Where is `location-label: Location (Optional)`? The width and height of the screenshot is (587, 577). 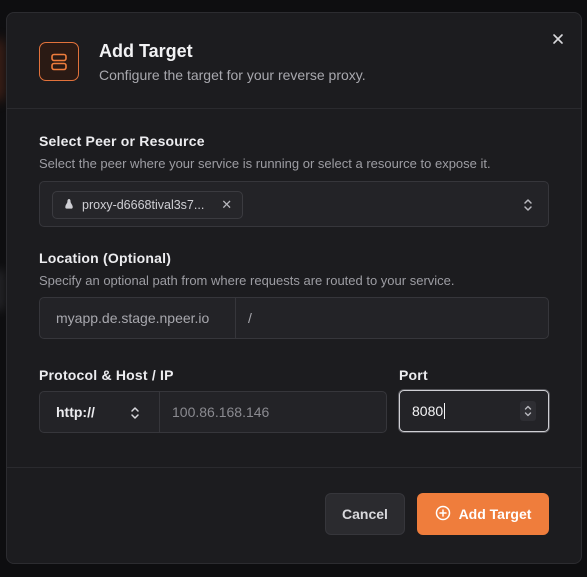 location-label: Location (Optional) is located at coordinates (105, 258).